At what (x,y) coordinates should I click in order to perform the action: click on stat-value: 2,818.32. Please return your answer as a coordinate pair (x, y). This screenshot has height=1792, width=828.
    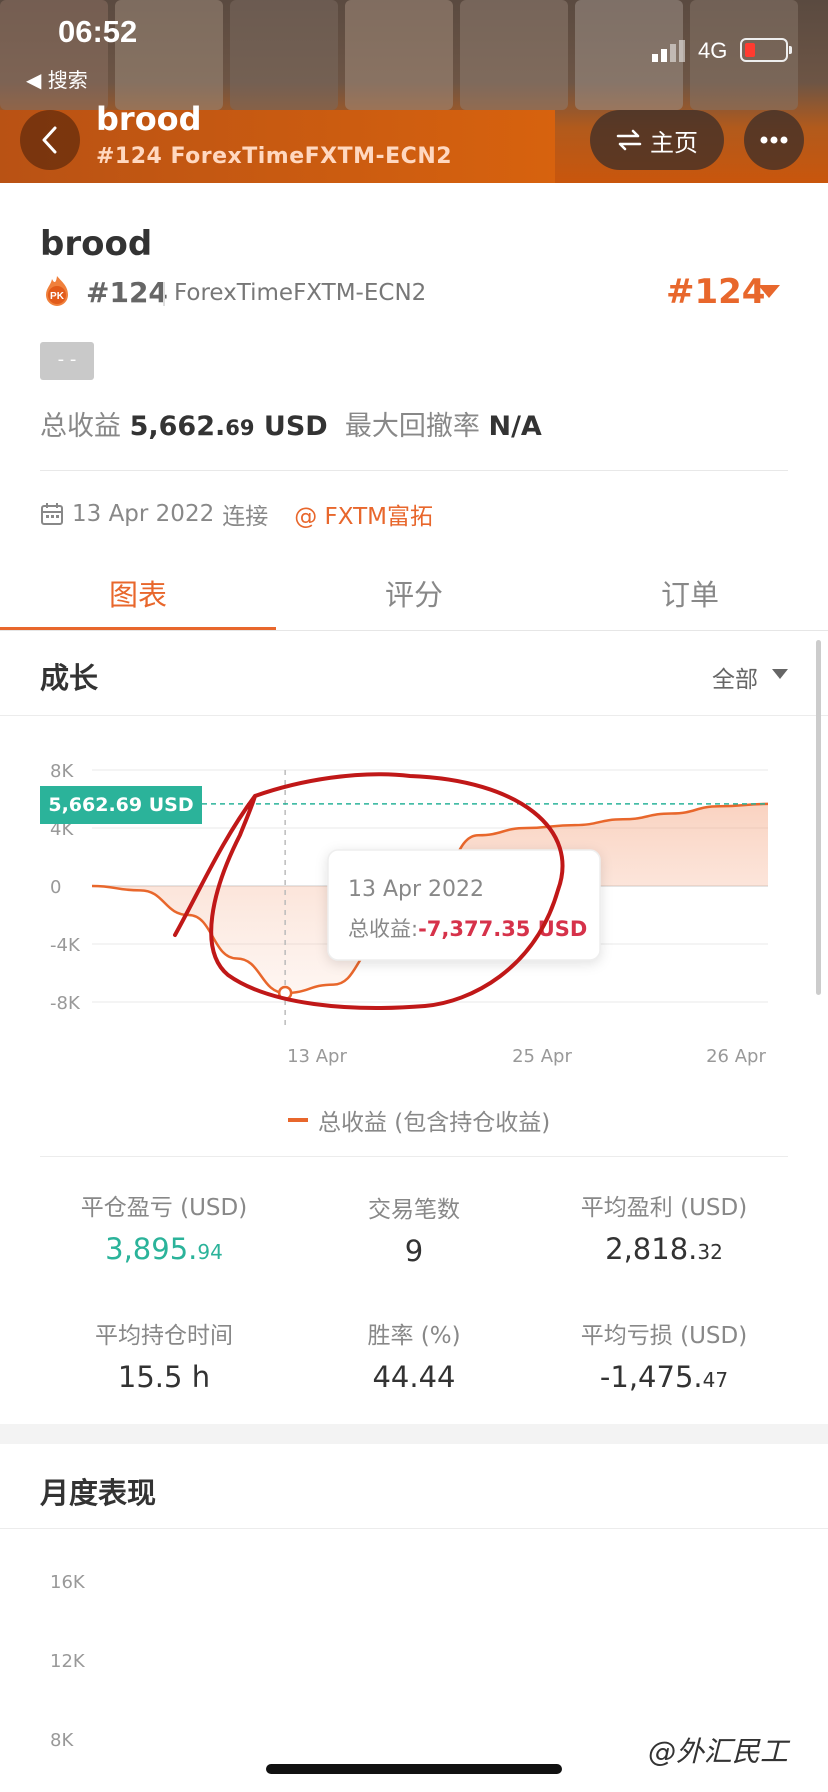
    Looking at the image, I should click on (664, 1249).